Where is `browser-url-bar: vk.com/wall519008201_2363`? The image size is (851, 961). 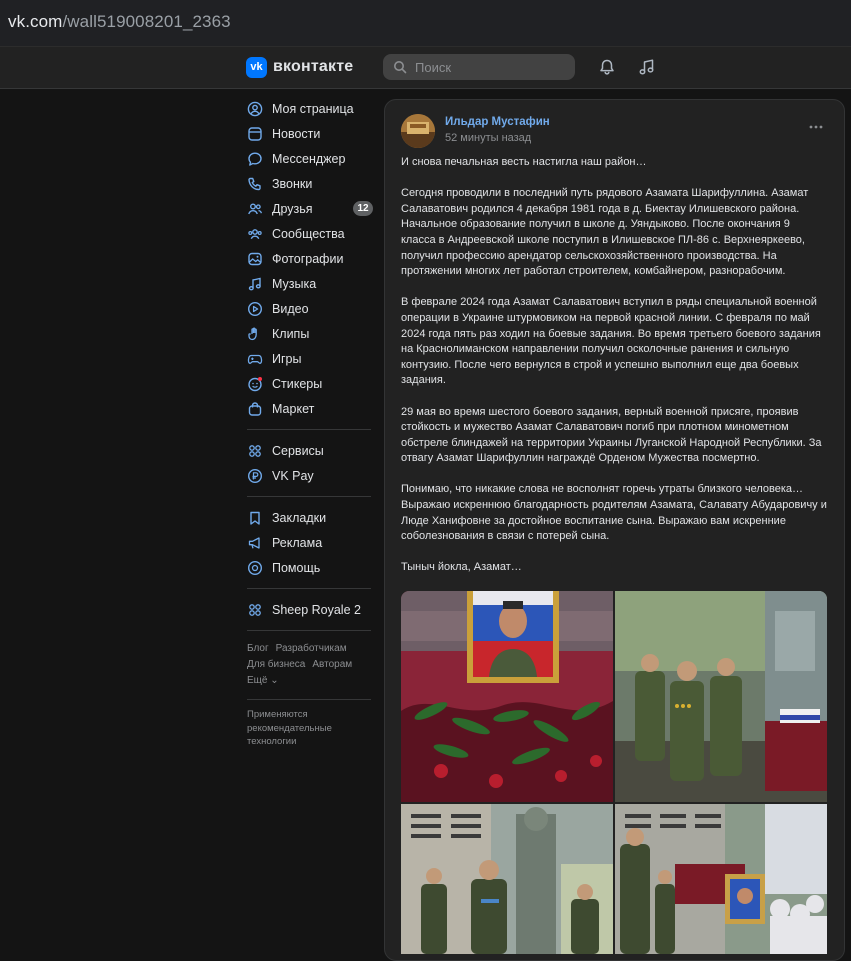 browser-url-bar: vk.com/wall519008201_2363 is located at coordinates (425, 23).